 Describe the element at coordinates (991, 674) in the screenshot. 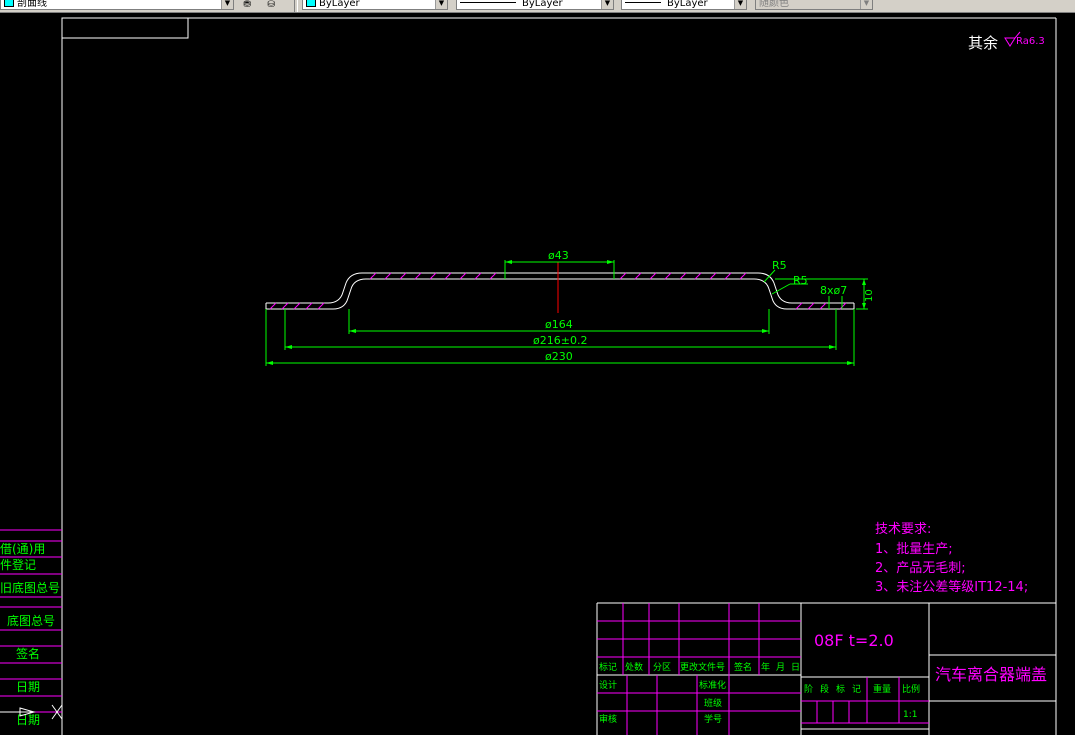

I see `part-name: 汽车离合器端盖` at that location.